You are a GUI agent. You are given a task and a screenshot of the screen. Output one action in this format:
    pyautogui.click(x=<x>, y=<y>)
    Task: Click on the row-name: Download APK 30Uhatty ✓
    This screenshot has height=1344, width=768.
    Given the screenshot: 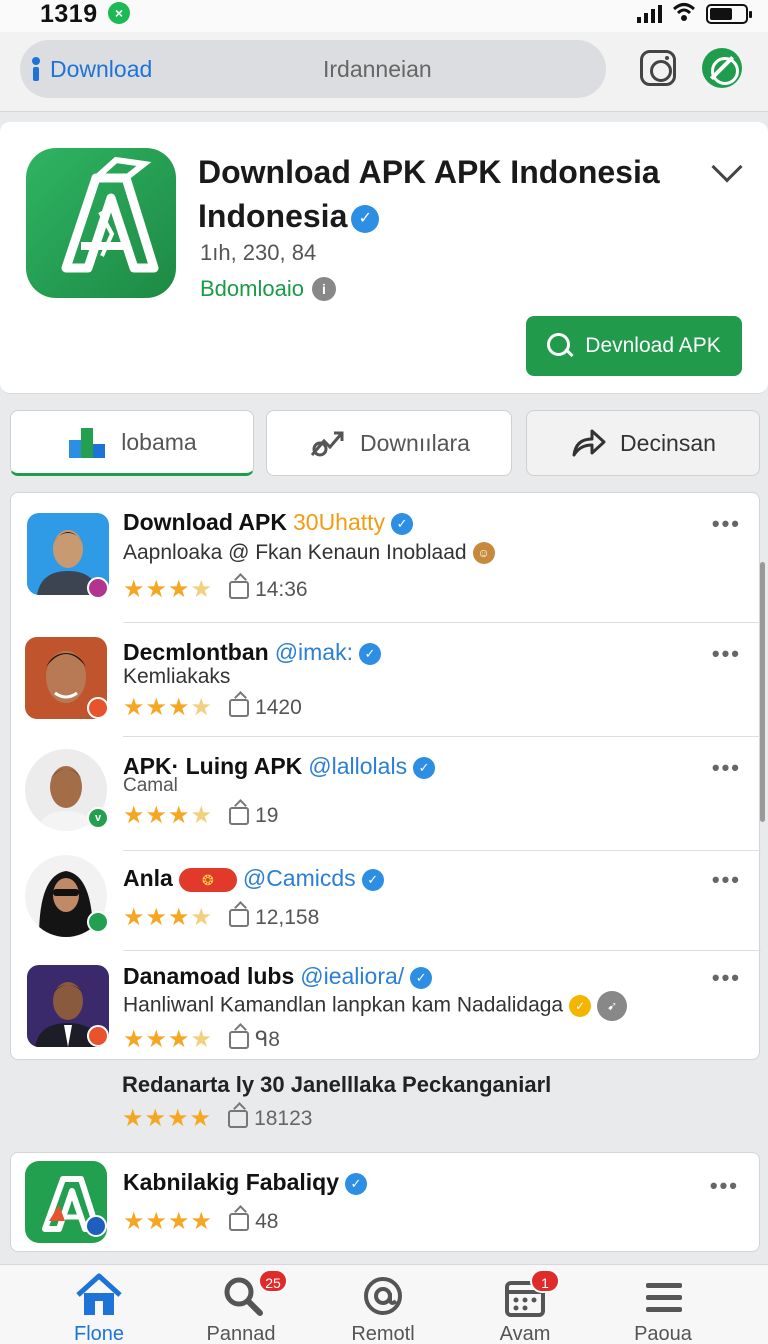 What is the action you would take?
    pyautogui.click(x=268, y=522)
    